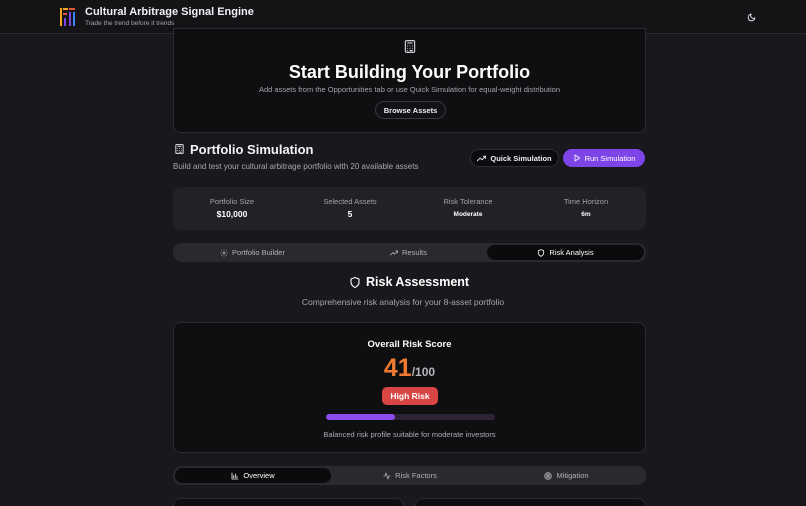 Image resolution: width=806 pixels, height=506 pixels. I want to click on risk-tabs: Overview Risk Factors Mitigation, so click(409, 475).